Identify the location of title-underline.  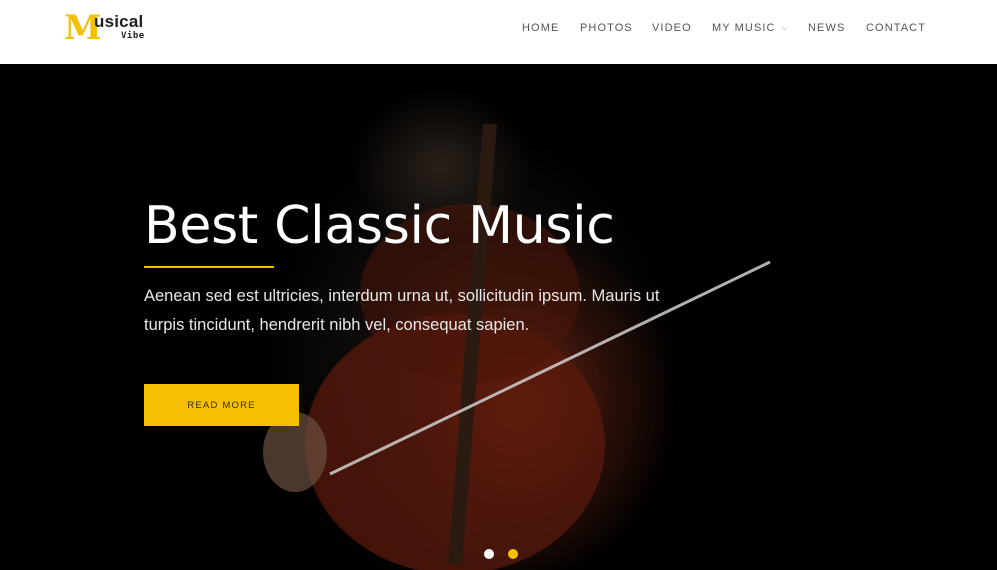
(209, 267).